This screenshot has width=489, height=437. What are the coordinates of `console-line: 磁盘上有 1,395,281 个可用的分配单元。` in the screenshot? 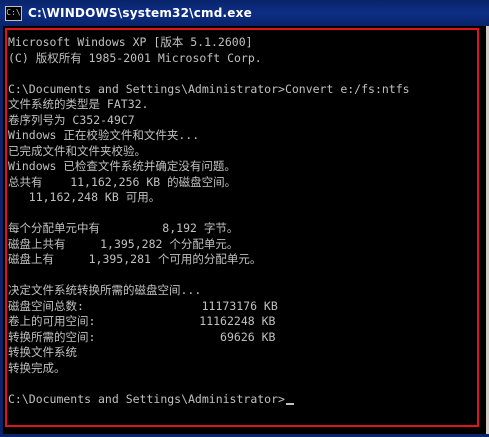 It's located at (135, 259).